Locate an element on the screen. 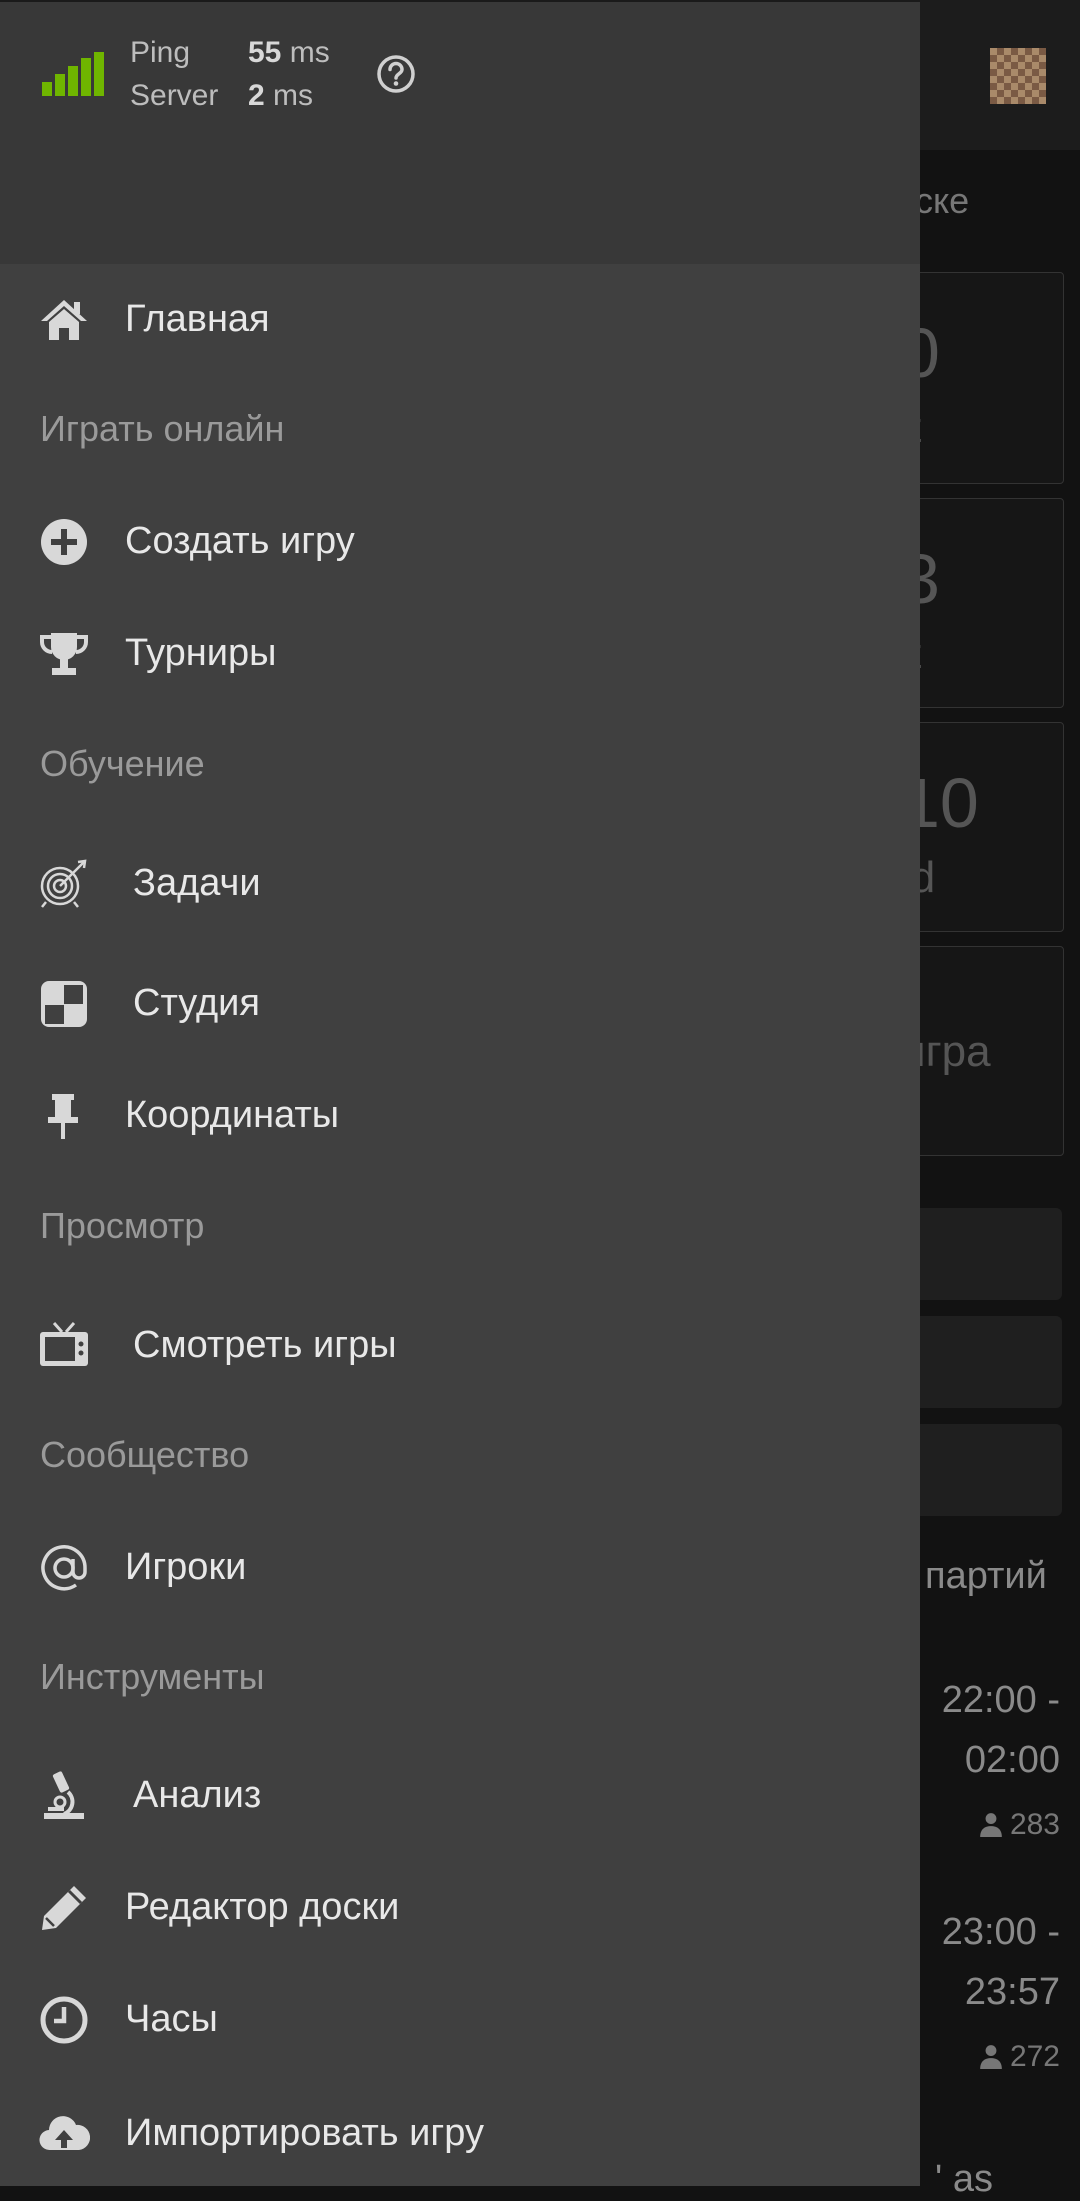 This screenshot has height=2201, width=1080. menu-item-label: Игроки is located at coordinates (186, 1567).